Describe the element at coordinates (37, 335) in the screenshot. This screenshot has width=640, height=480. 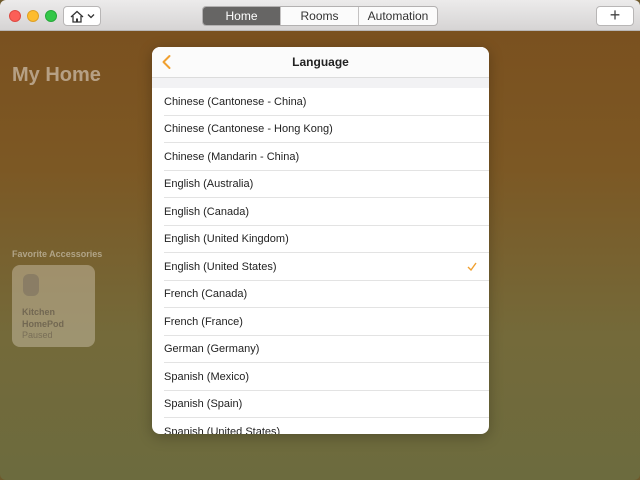
I see `tile-status: Paused` at that location.